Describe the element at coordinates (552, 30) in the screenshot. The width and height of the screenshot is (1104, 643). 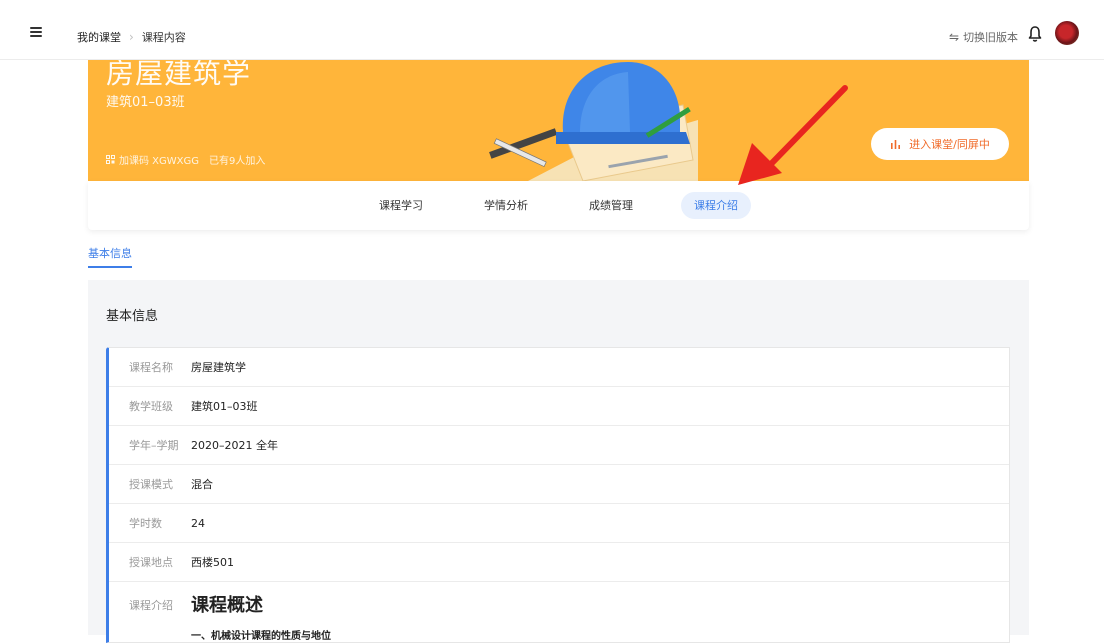
I see `top-bar: 我的课堂 › 课程内容 ⇋ 切换旧版本` at that location.